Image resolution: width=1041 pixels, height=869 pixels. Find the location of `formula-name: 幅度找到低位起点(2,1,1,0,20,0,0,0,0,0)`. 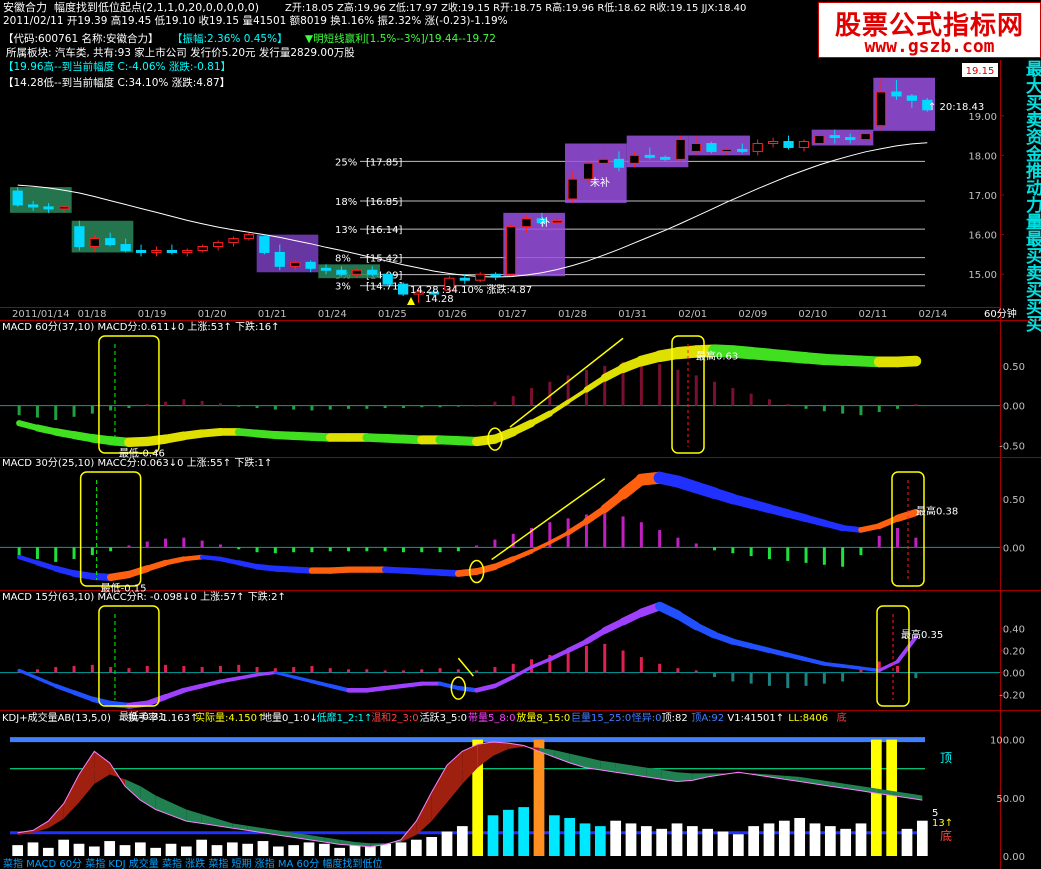

formula-name: 幅度找到低位起点(2,1,1,0,20,0,0,0,0,0) is located at coordinates (156, 7).